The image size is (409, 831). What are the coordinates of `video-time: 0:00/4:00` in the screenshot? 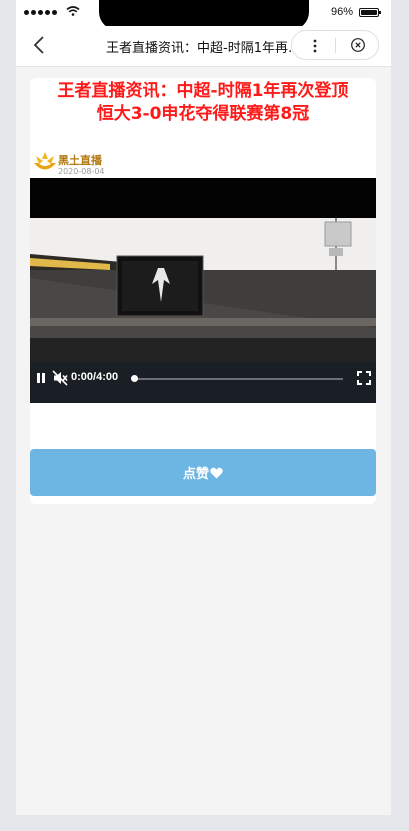 It's located at (95, 377).